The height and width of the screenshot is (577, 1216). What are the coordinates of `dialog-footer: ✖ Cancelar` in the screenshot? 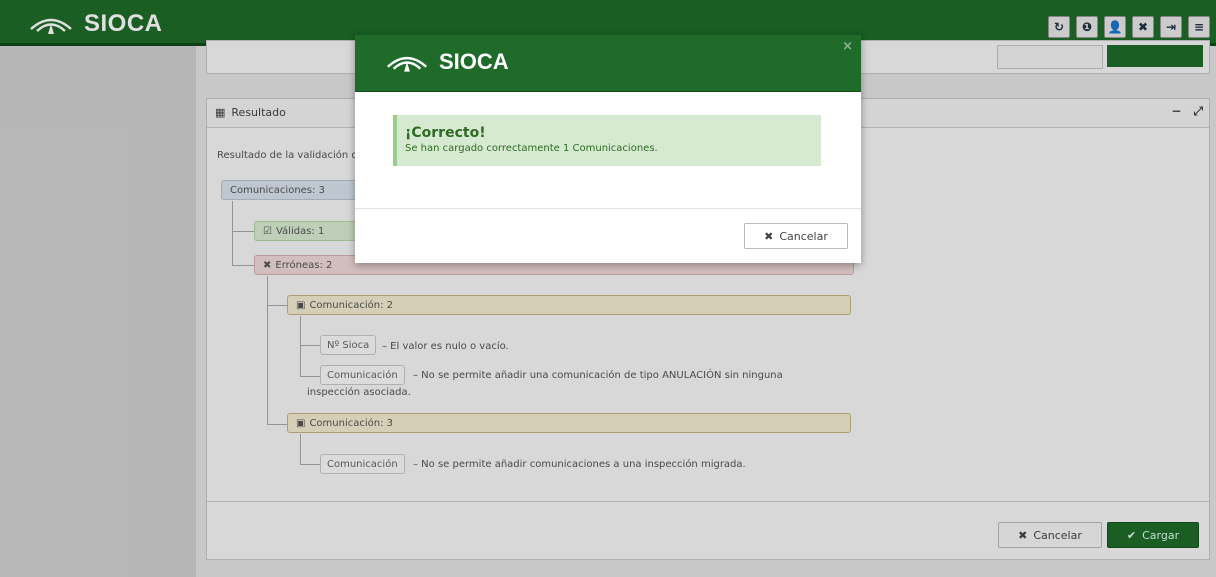 It's located at (608, 236).